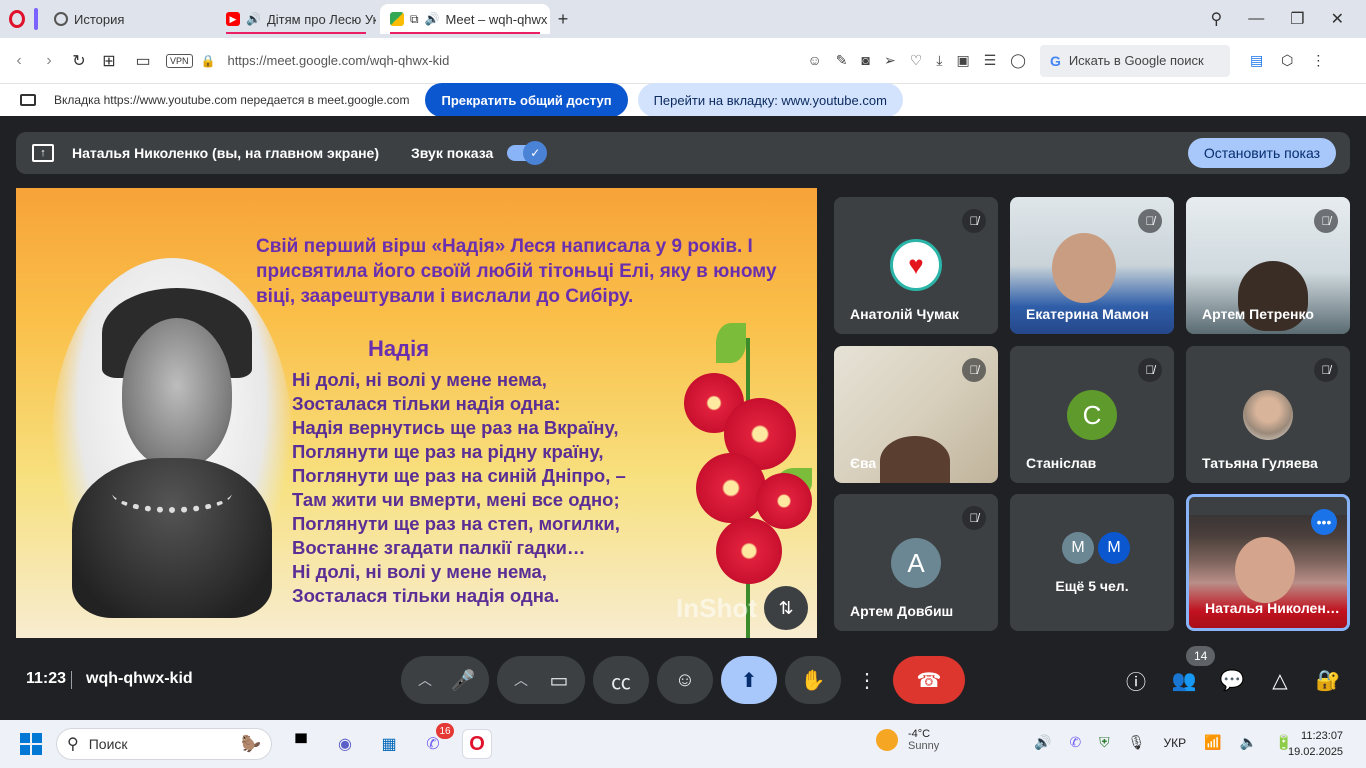  I want to click on task-view-icon: ▀, so click(301, 744).